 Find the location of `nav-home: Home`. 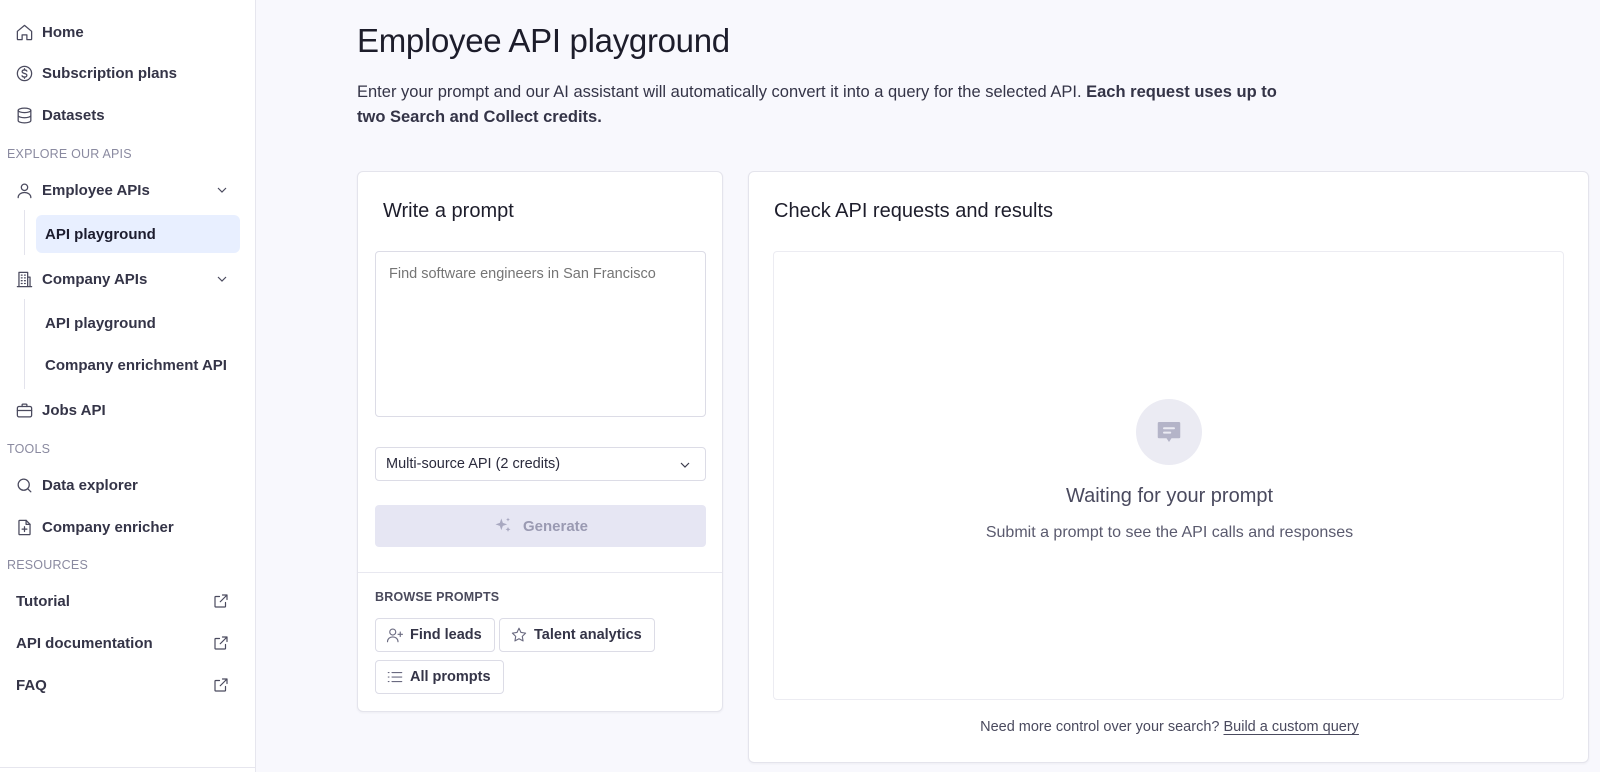

nav-home: Home is located at coordinates (128, 32).